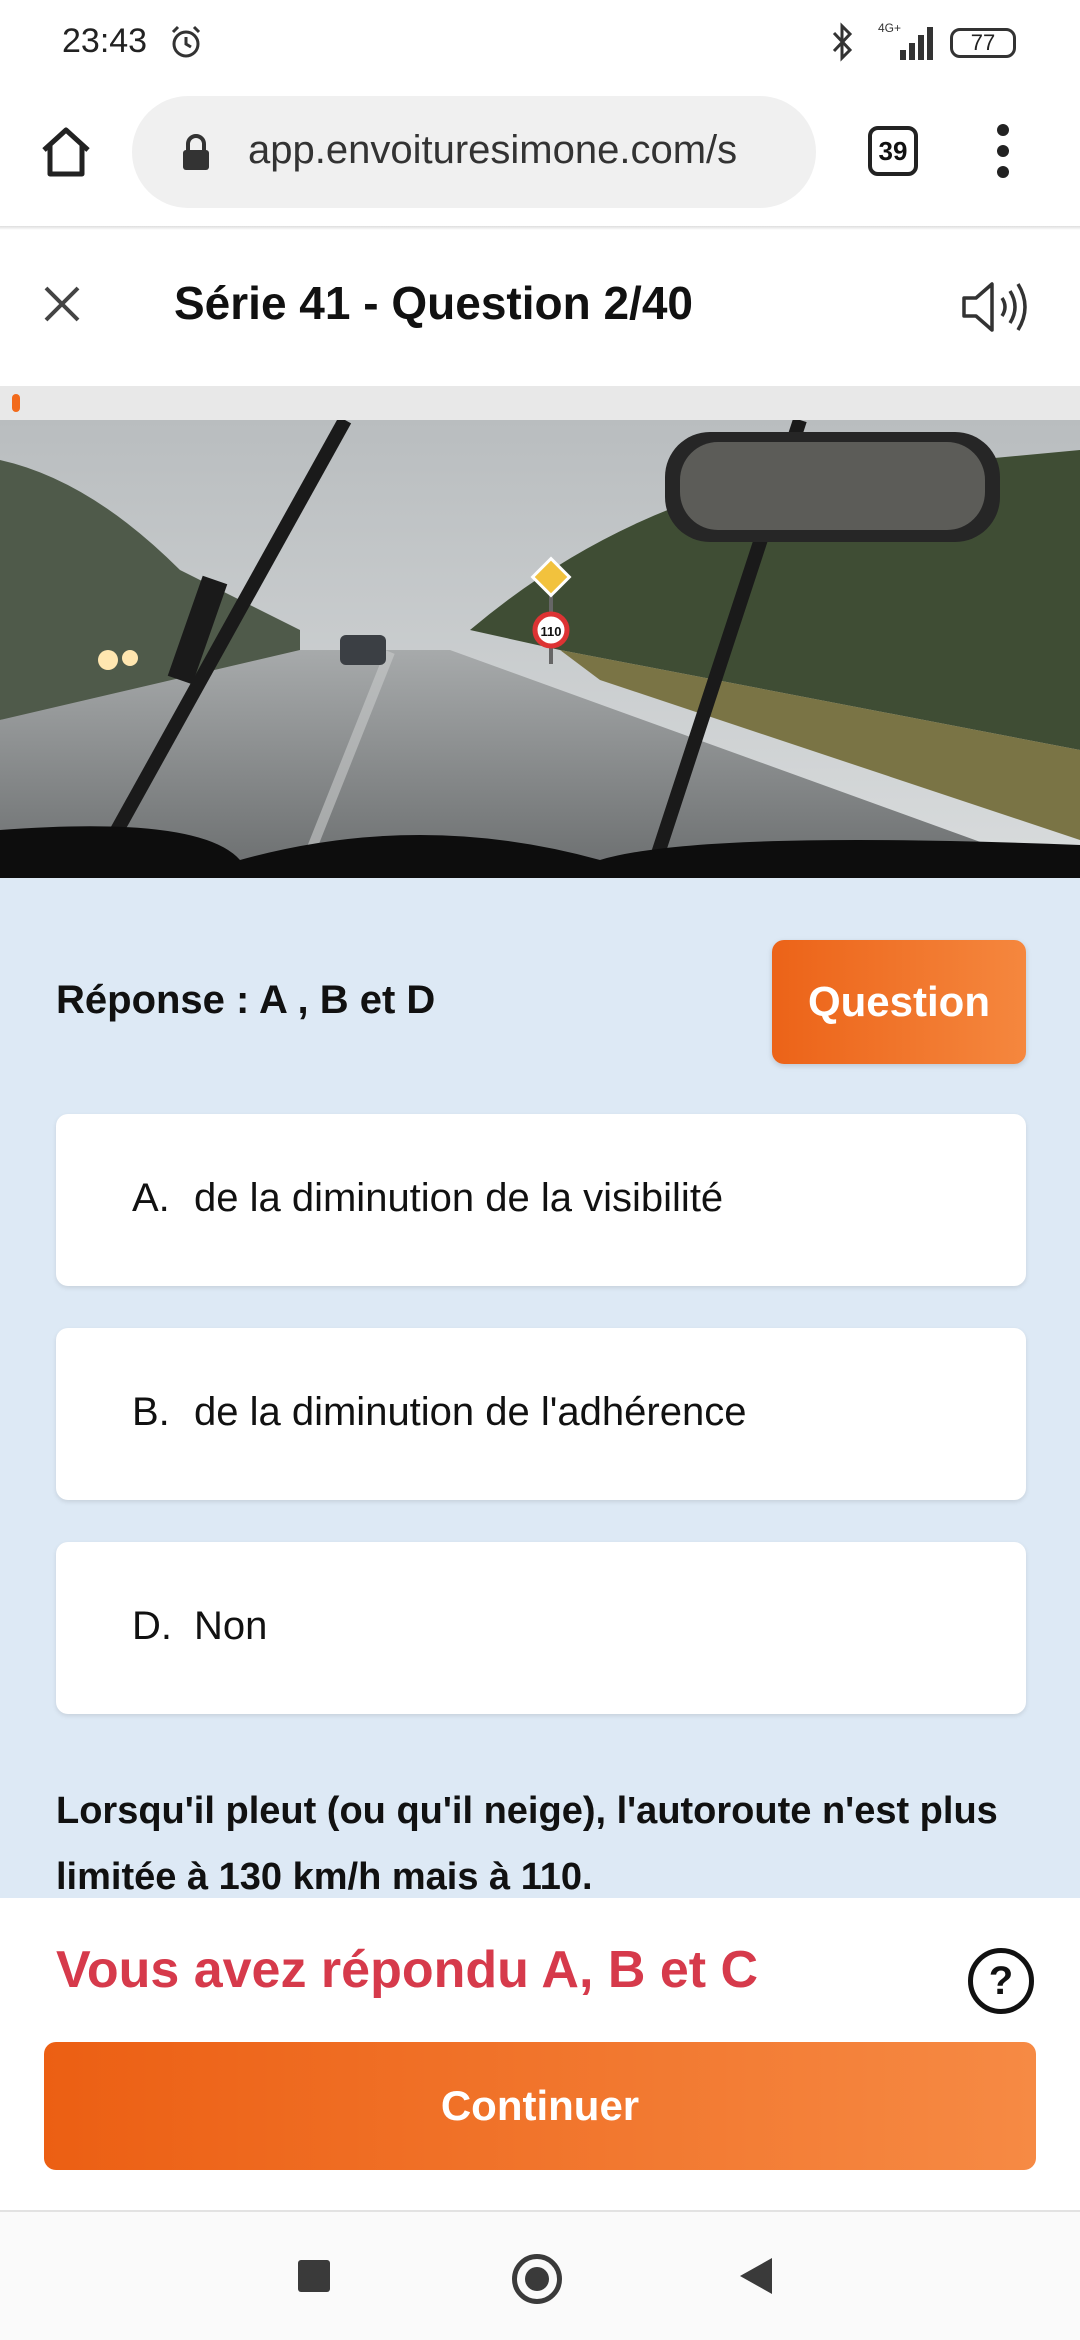  I want to click on lock-icon, so click(196, 152).